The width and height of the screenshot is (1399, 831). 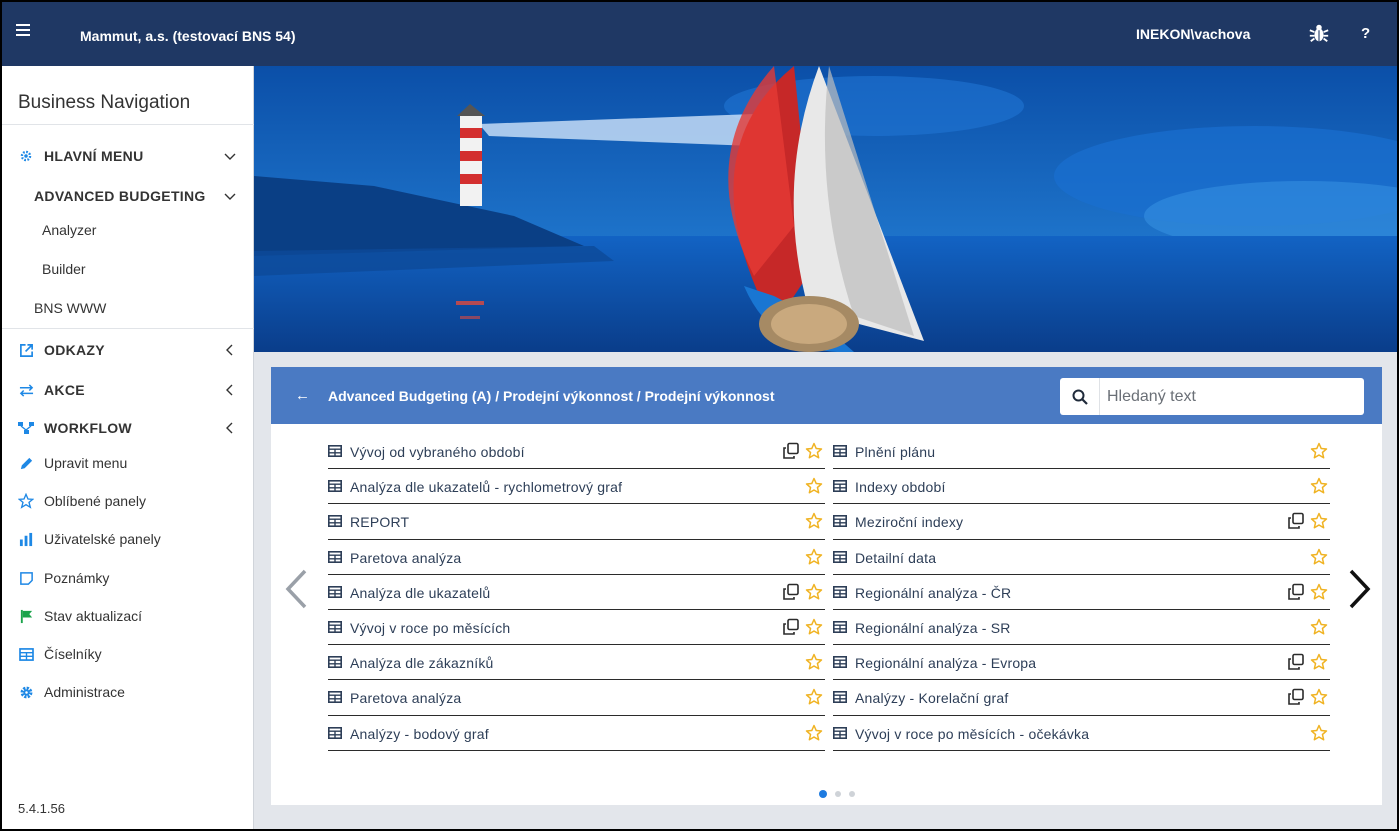 What do you see at coordinates (128, 578) in the screenshot?
I see `sidebar-item-poznamky: Poznámky` at bounding box center [128, 578].